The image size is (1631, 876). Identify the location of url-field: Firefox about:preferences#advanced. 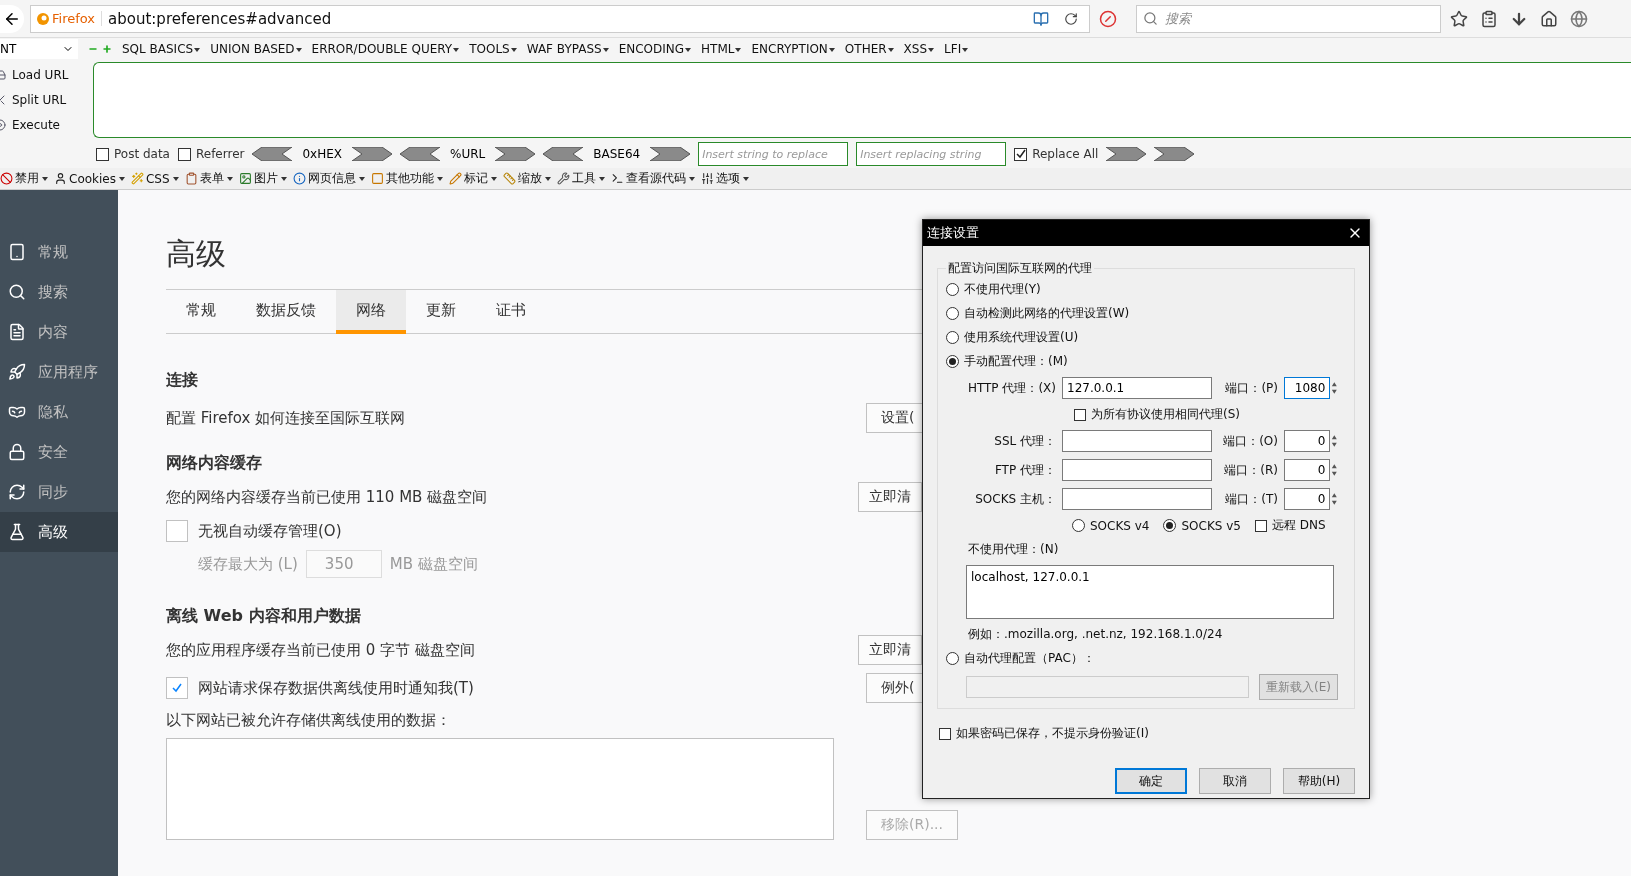
(560, 18).